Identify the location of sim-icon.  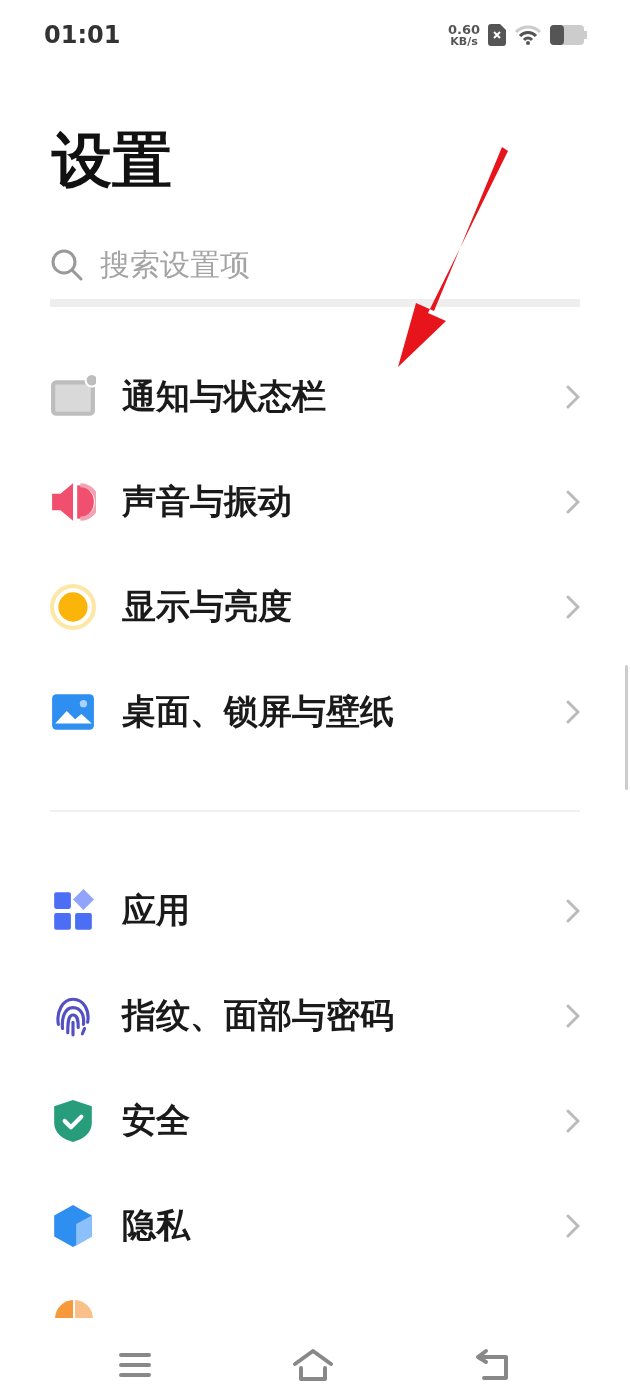
(497, 35).